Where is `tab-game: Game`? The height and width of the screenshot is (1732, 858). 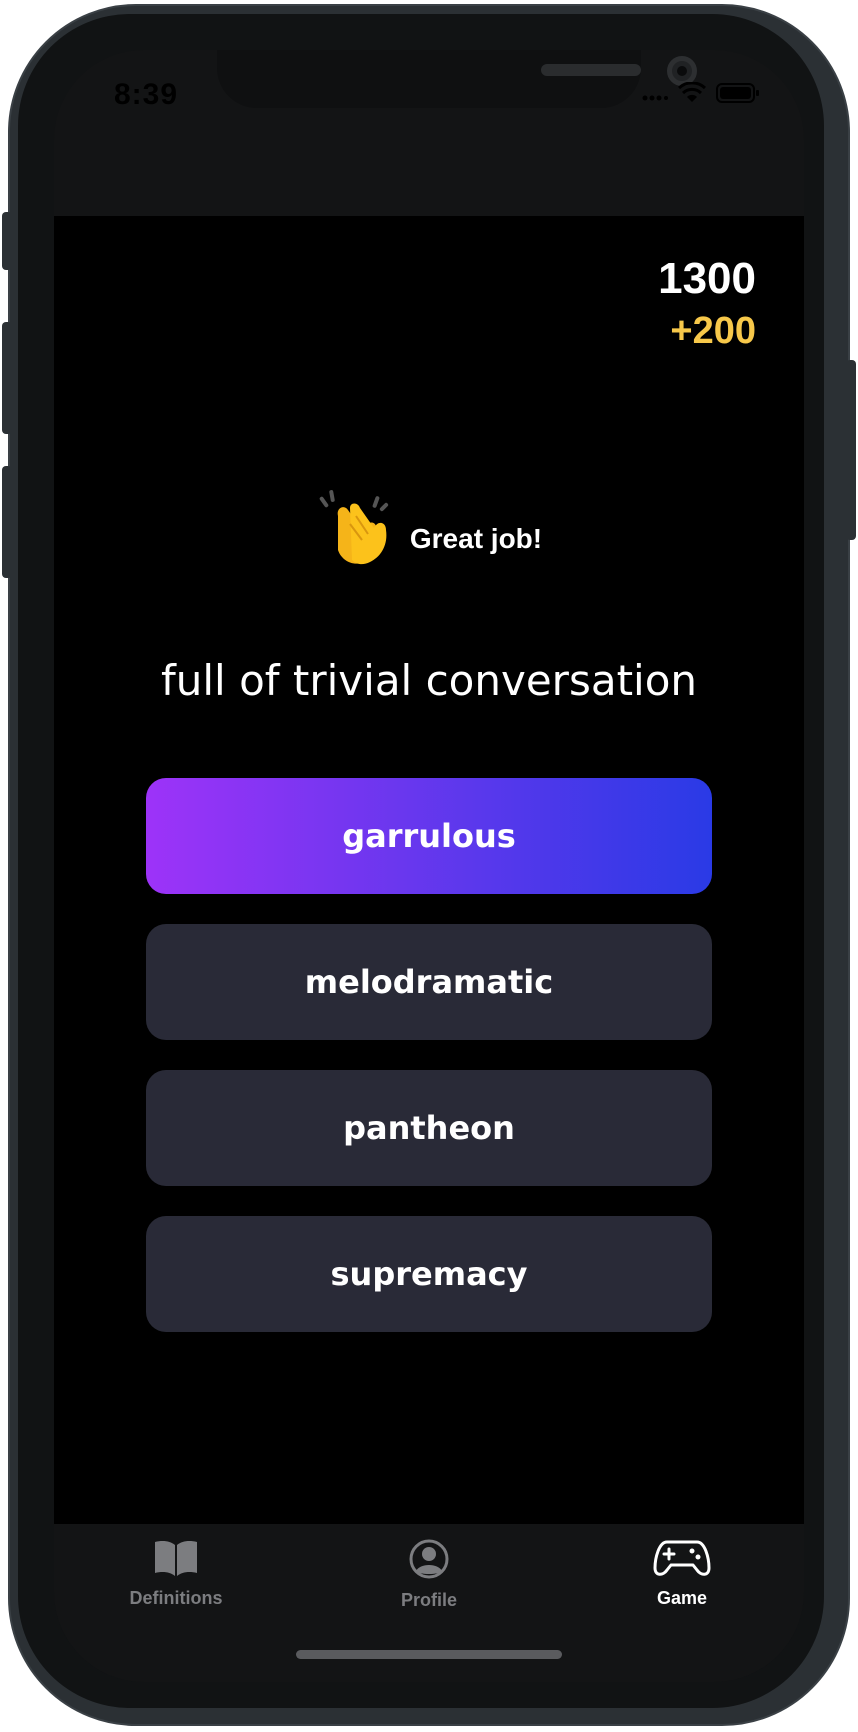 tab-game: Game is located at coordinates (682, 1583).